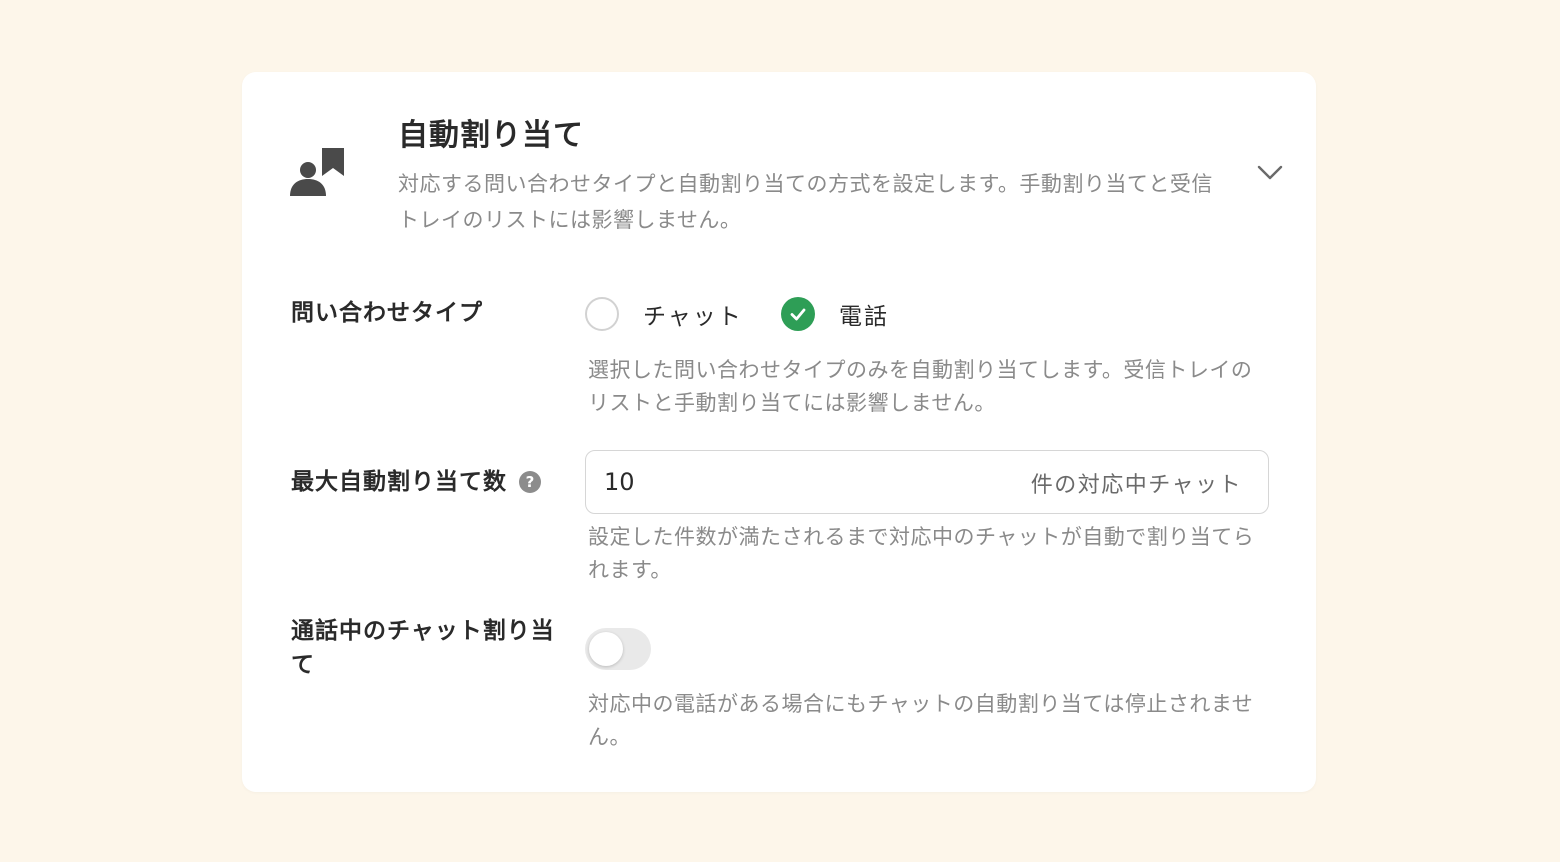 The width and height of the screenshot is (1560, 862). Describe the element at coordinates (387, 313) in the screenshot. I see `inquiry-type-label: 問い合わせタイプ` at that location.